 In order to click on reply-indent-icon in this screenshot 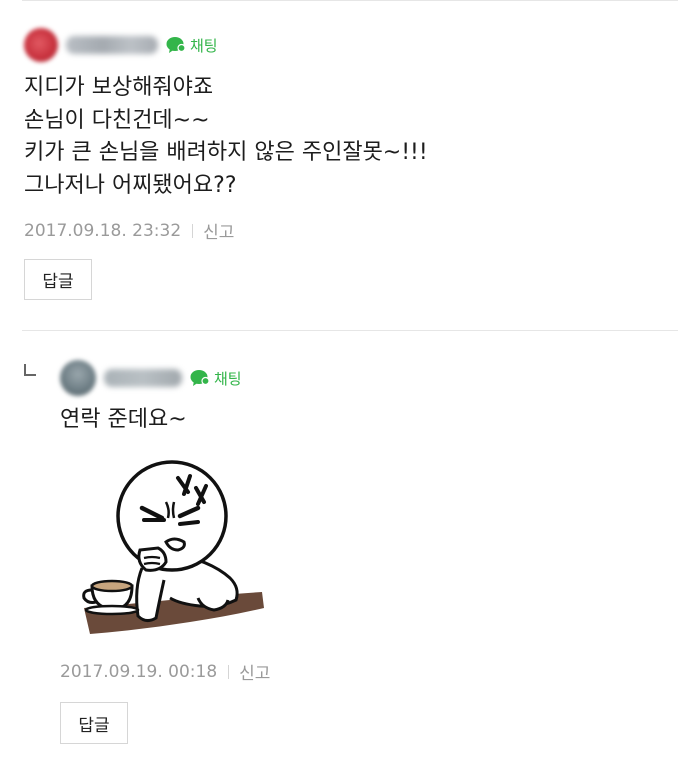, I will do `click(30, 370)`.